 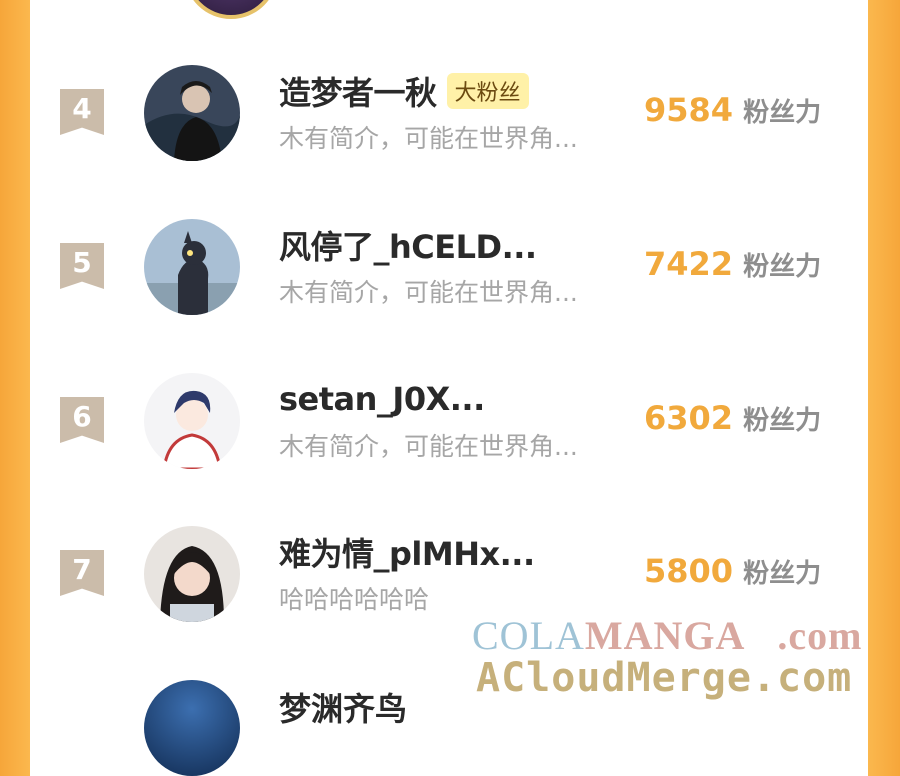 I want to click on fan-power-value: 9584, so click(x=689, y=110).